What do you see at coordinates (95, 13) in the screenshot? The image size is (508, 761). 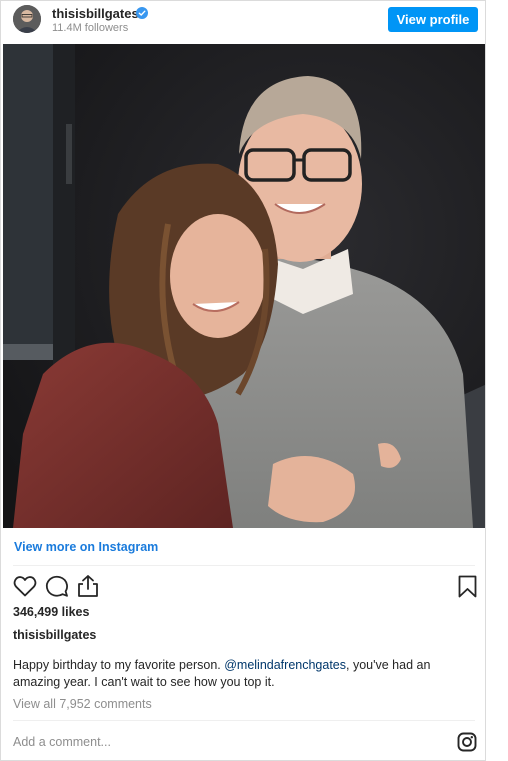 I see `username: thisisbillgates` at bounding box center [95, 13].